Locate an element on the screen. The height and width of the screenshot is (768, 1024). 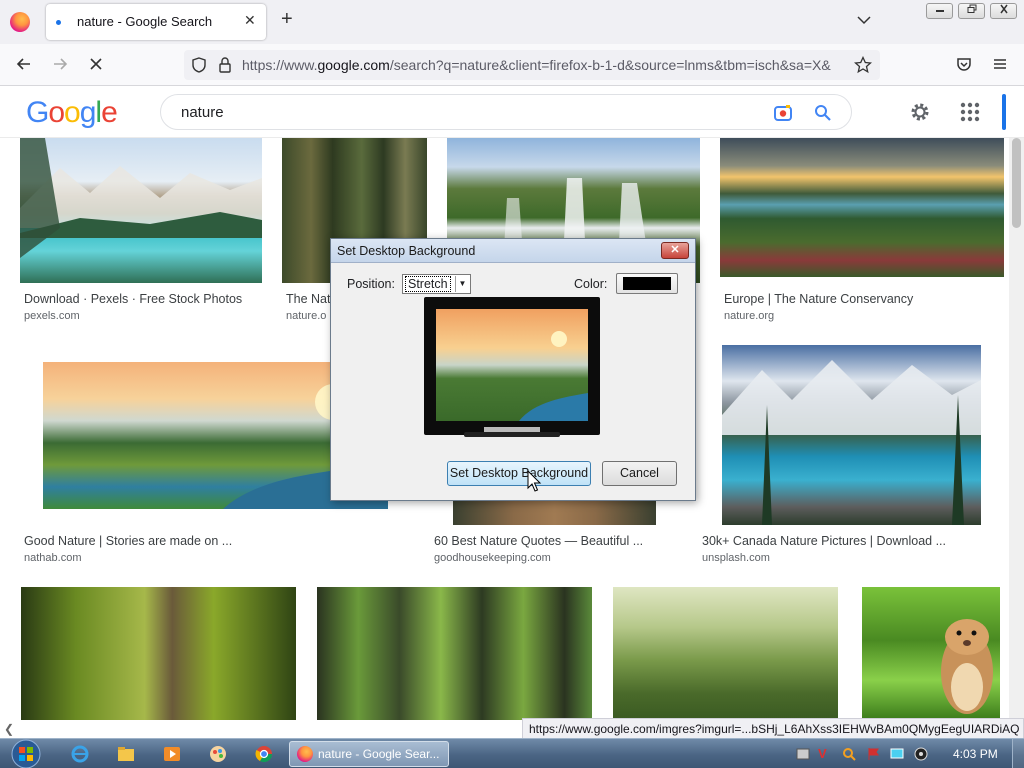
tab-bar: nature - Google Search ✕ + is located at coordinates (512, 22).